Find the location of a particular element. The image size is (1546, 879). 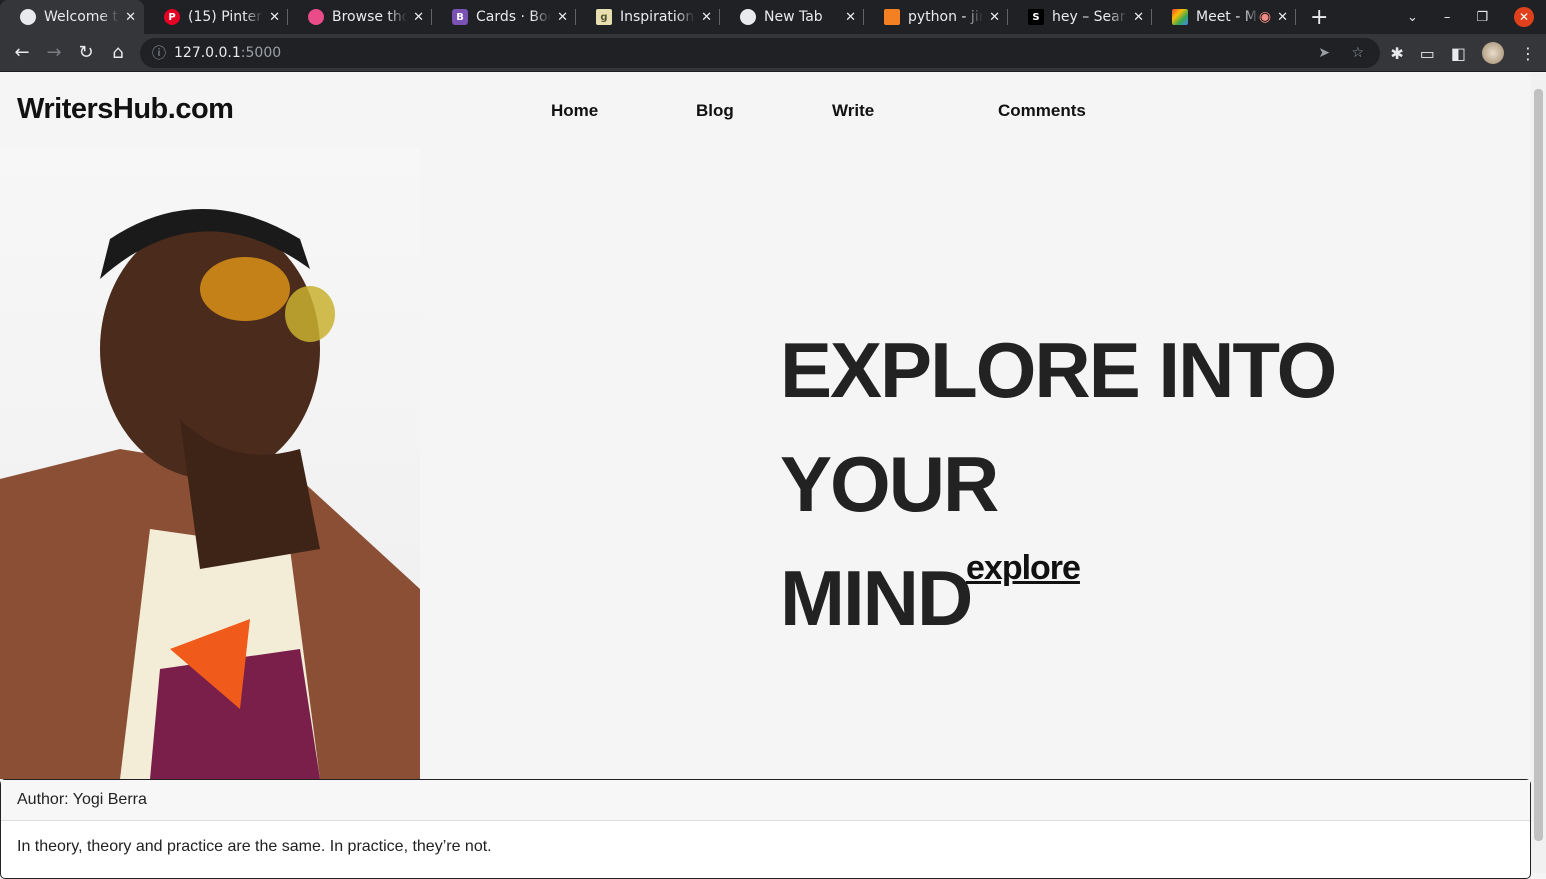

quote-author: Author: Yogi Berra is located at coordinates (765, 800).